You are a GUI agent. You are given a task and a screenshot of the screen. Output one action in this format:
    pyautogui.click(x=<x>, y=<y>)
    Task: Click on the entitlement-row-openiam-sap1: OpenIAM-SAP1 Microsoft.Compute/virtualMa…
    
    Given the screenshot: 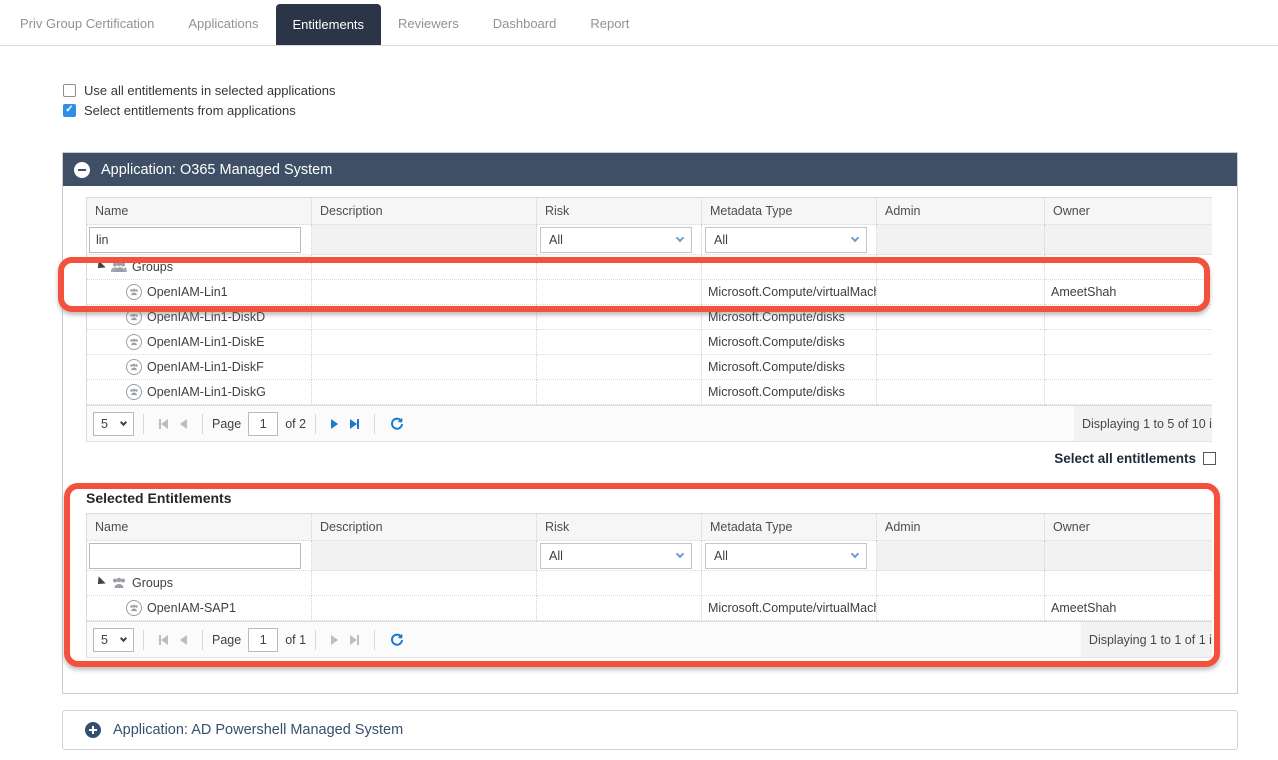 What is the action you would take?
    pyautogui.click(x=649, y=608)
    